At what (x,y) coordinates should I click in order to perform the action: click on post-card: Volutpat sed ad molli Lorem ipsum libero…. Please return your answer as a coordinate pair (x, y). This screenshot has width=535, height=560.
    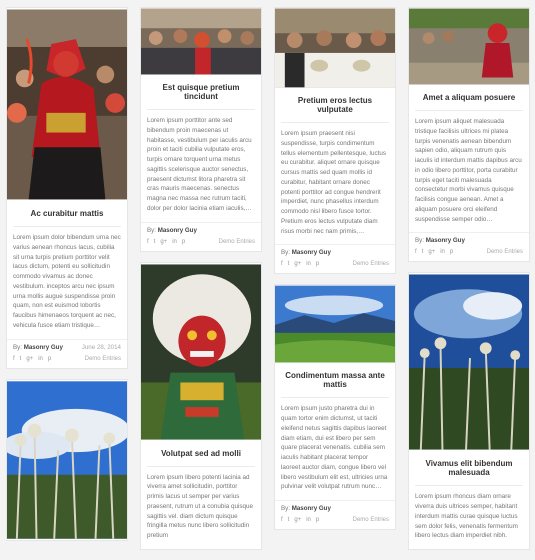
    Looking at the image, I should click on (201, 405).